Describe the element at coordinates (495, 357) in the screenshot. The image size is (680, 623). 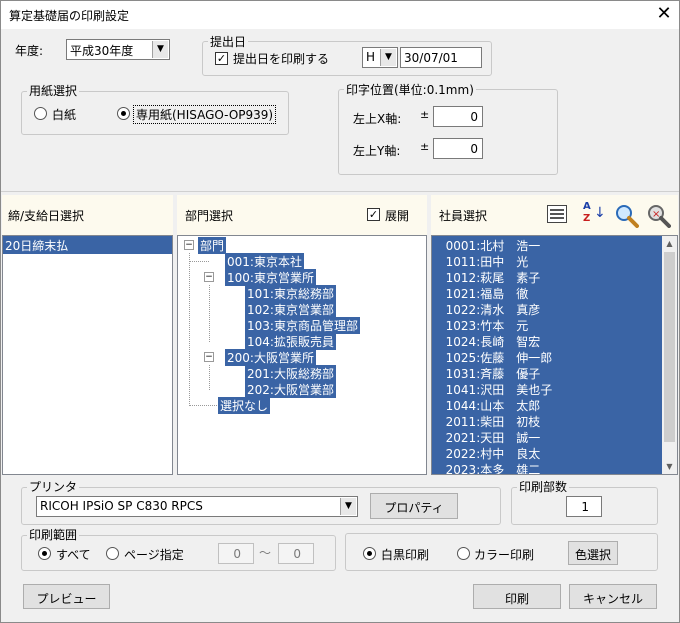
I see `list-item: 1025:佐藤 伸一郎` at that location.